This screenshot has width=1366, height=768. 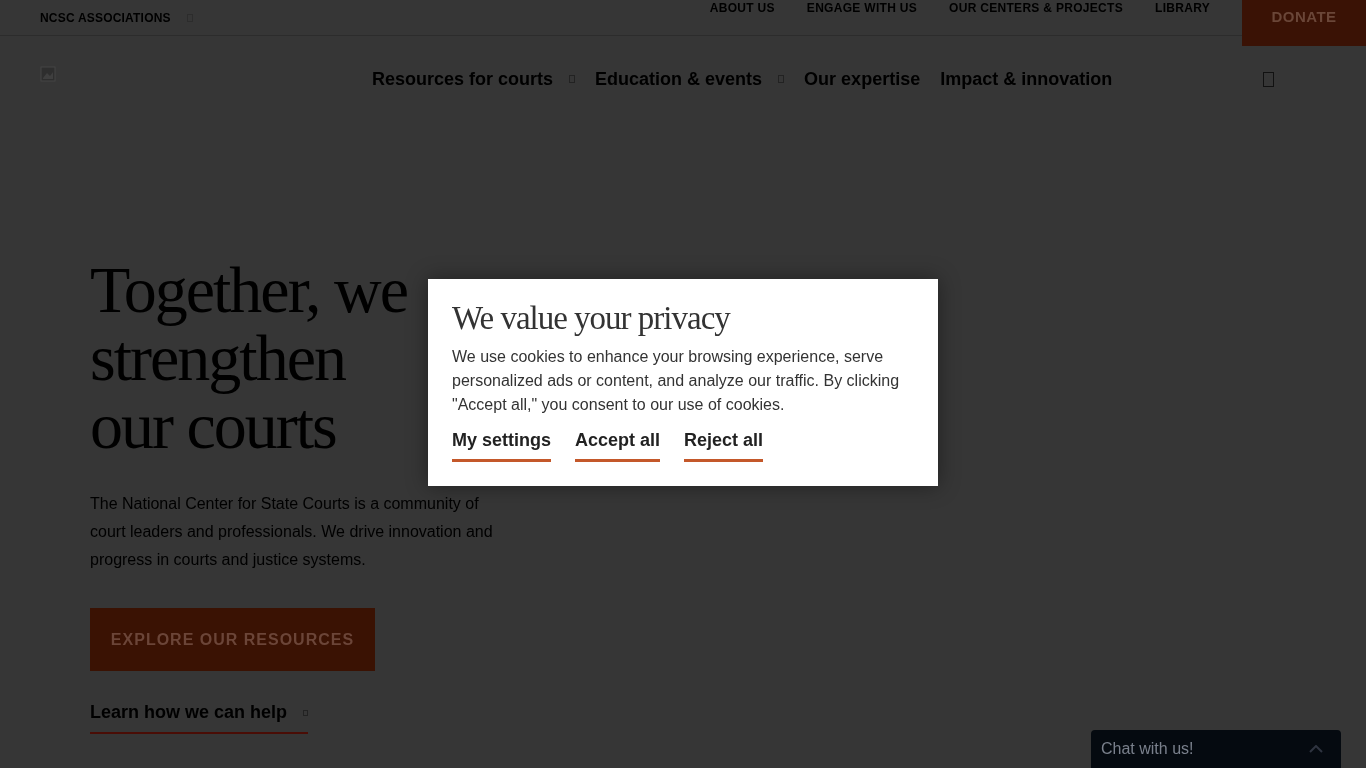 What do you see at coordinates (618, 444) in the screenshot?
I see `dialog-button: Accept all` at bounding box center [618, 444].